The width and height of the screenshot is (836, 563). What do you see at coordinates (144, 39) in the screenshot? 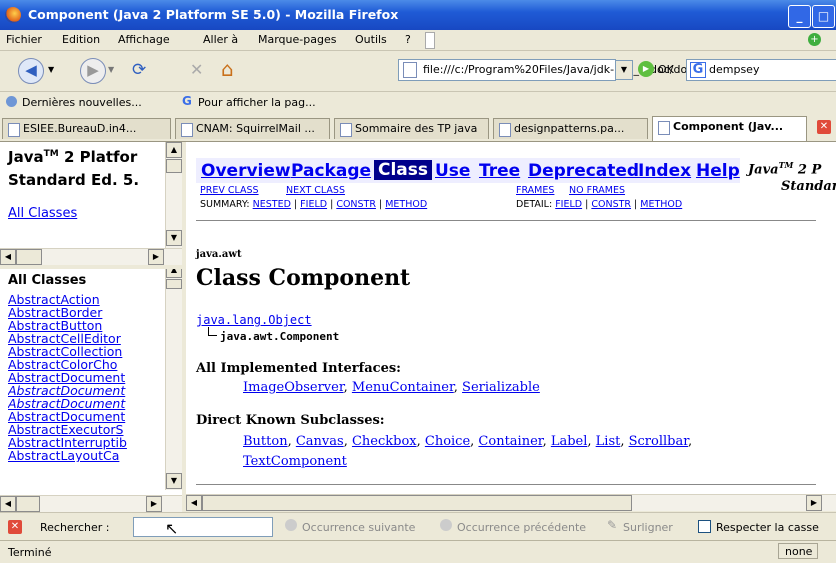
I see `menu-affichage: Affichage` at bounding box center [144, 39].